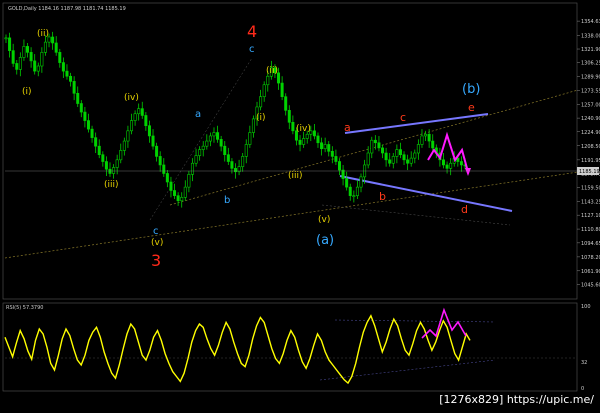 The width and height of the screenshot is (600, 413). What do you see at coordinates (589, 172) in the screenshot?
I see `current-price-label: 1185.19` at bounding box center [589, 172].